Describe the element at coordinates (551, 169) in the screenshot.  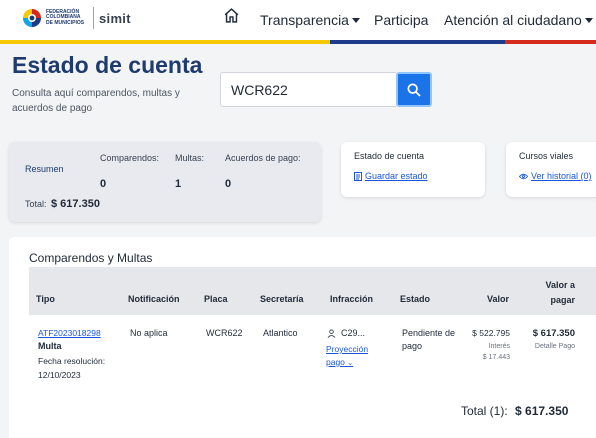
I see `cursos-viales-card: Cursos viales Ver historial (0)` at that location.